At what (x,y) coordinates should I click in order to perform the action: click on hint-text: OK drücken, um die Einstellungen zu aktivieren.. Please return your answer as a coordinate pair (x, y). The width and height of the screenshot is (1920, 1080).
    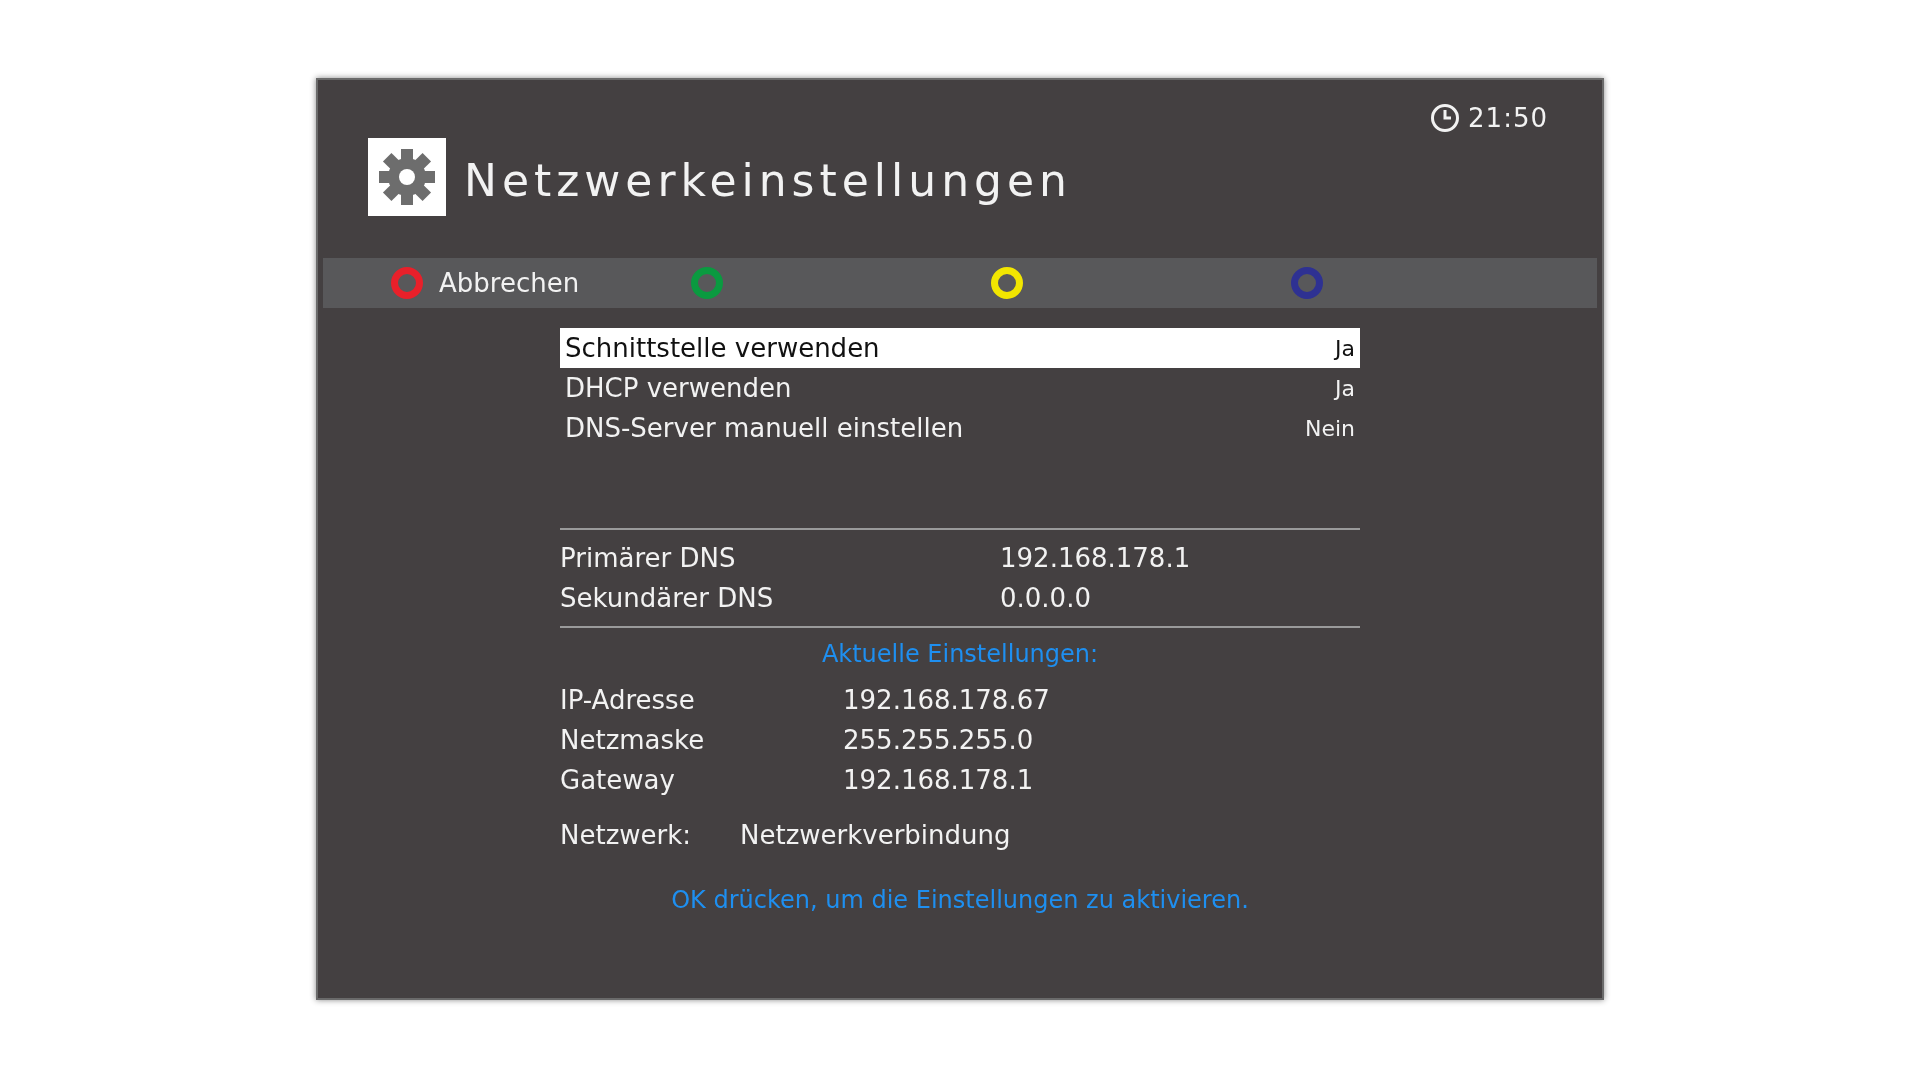
    Looking at the image, I should click on (960, 900).